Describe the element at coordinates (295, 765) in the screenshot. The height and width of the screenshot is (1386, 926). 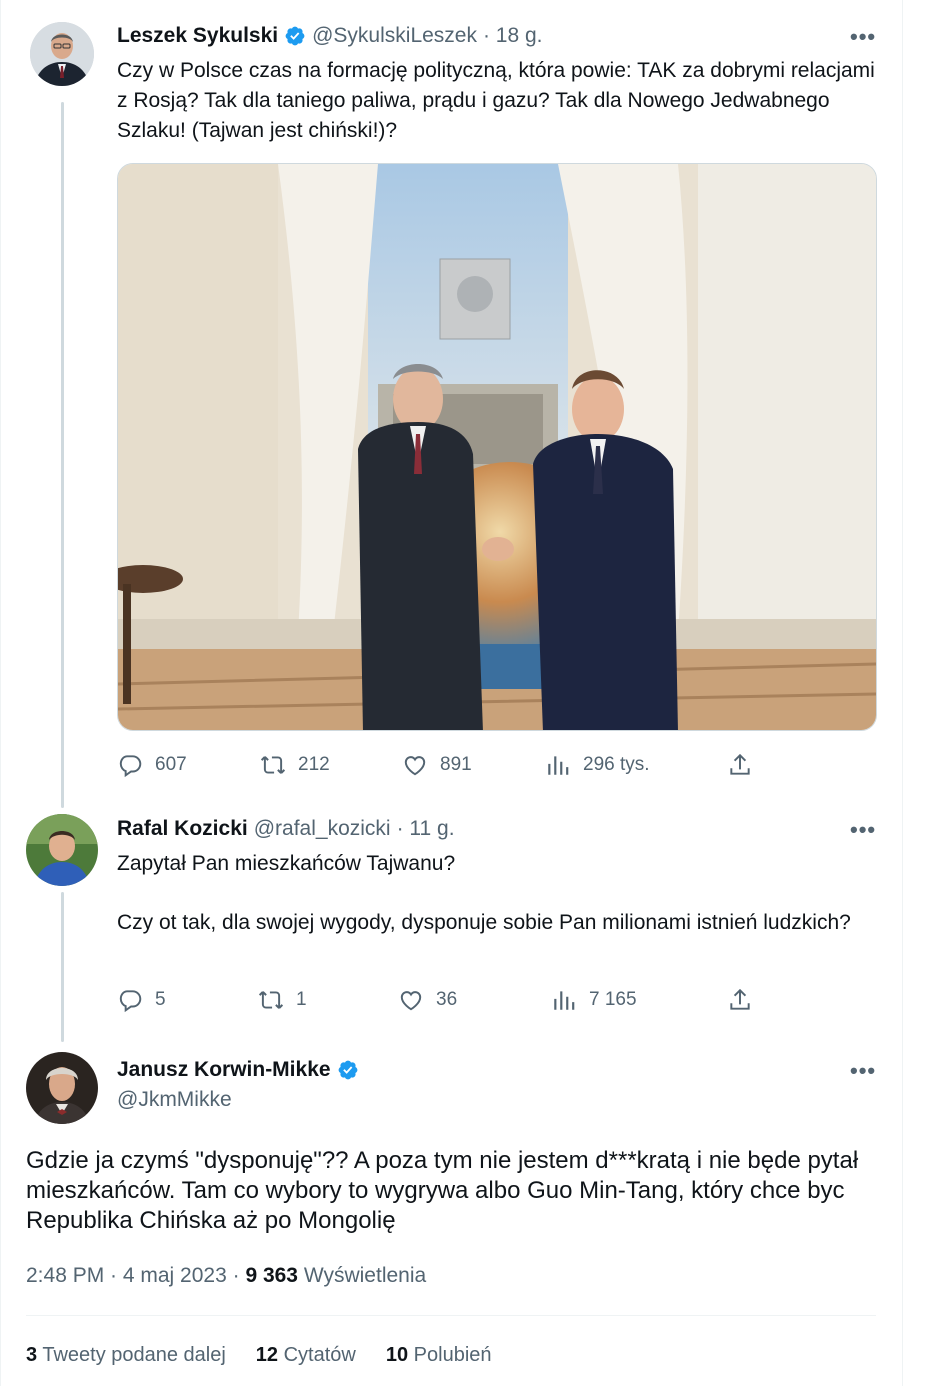
I see `retweet-button: 212` at that location.